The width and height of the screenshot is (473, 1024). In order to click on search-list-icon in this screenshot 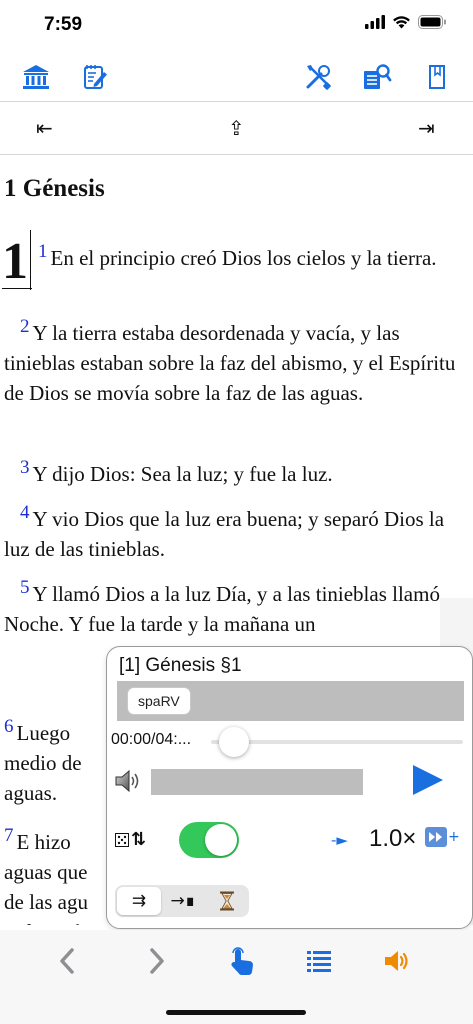, I will do `click(377, 77)`.